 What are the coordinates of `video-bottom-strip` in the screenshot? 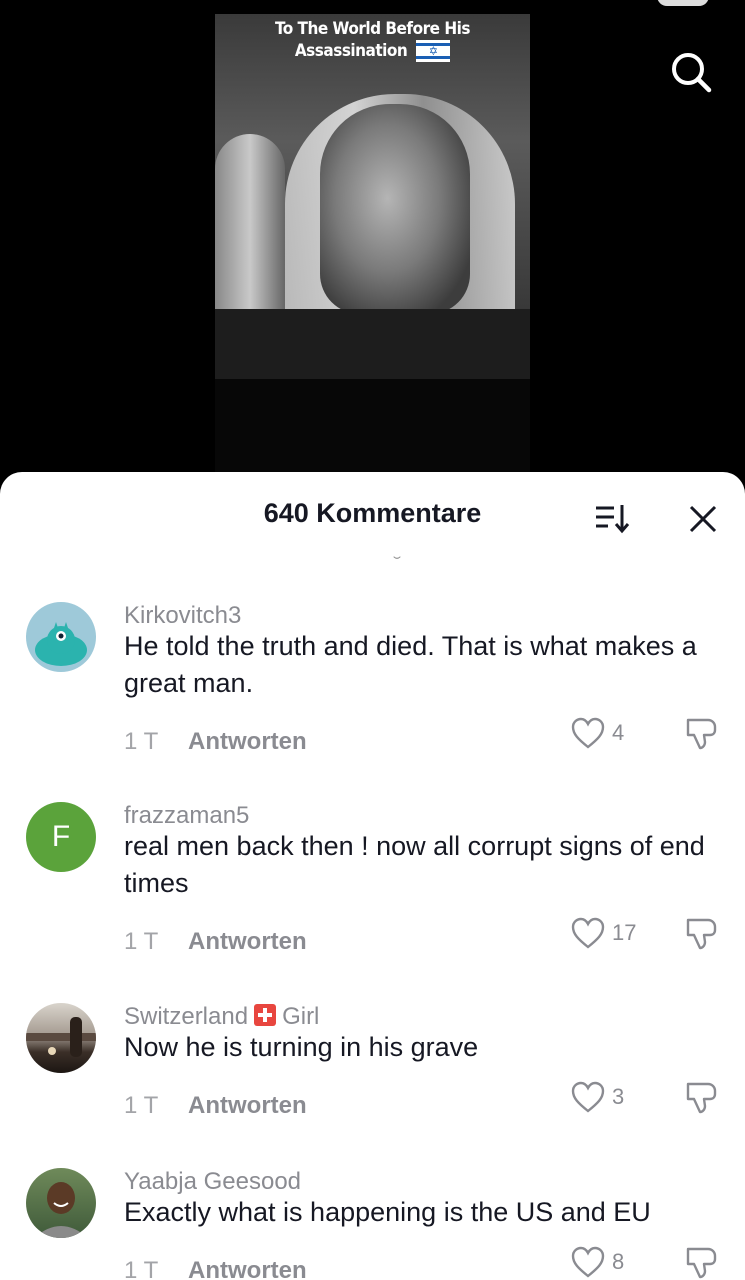 It's located at (372, 426).